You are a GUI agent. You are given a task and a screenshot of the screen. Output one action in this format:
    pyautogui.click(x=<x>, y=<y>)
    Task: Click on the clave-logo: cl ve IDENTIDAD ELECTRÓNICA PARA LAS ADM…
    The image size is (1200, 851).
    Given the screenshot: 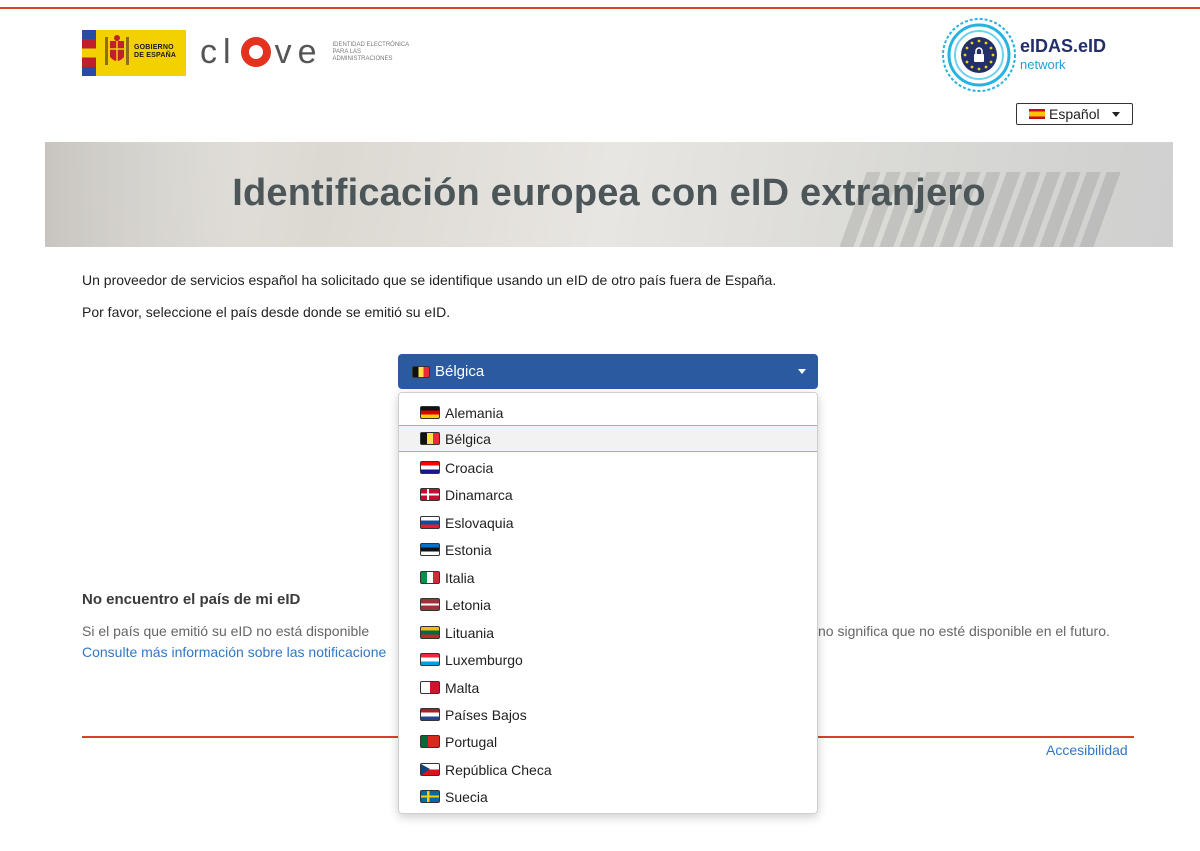 What is the action you would take?
    pyautogui.click(x=306, y=52)
    